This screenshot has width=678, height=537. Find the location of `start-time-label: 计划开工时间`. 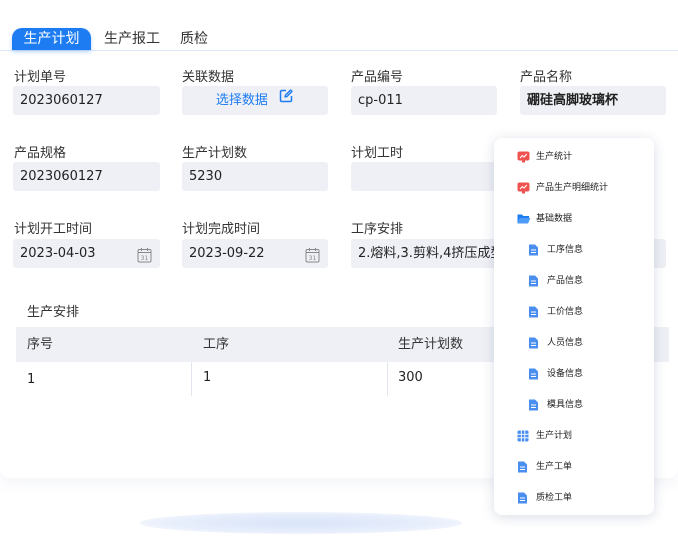

start-time-label: 计划开工时间 is located at coordinates (53, 229).